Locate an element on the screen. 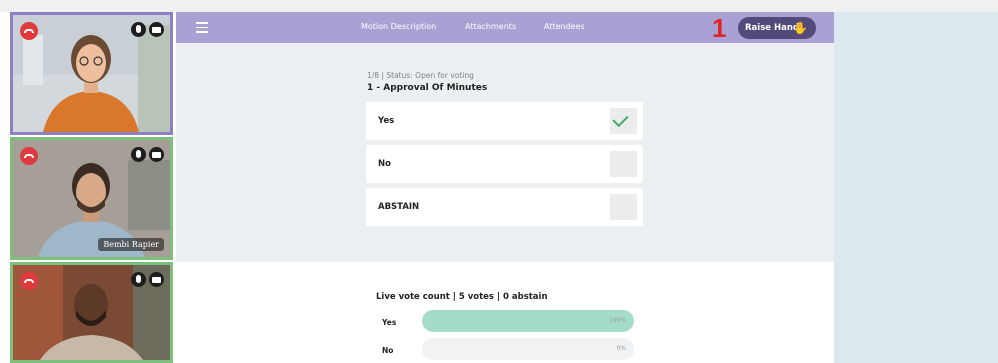 This screenshot has width=998, height=363. vote-option-no: No is located at coordinates (504, 164).